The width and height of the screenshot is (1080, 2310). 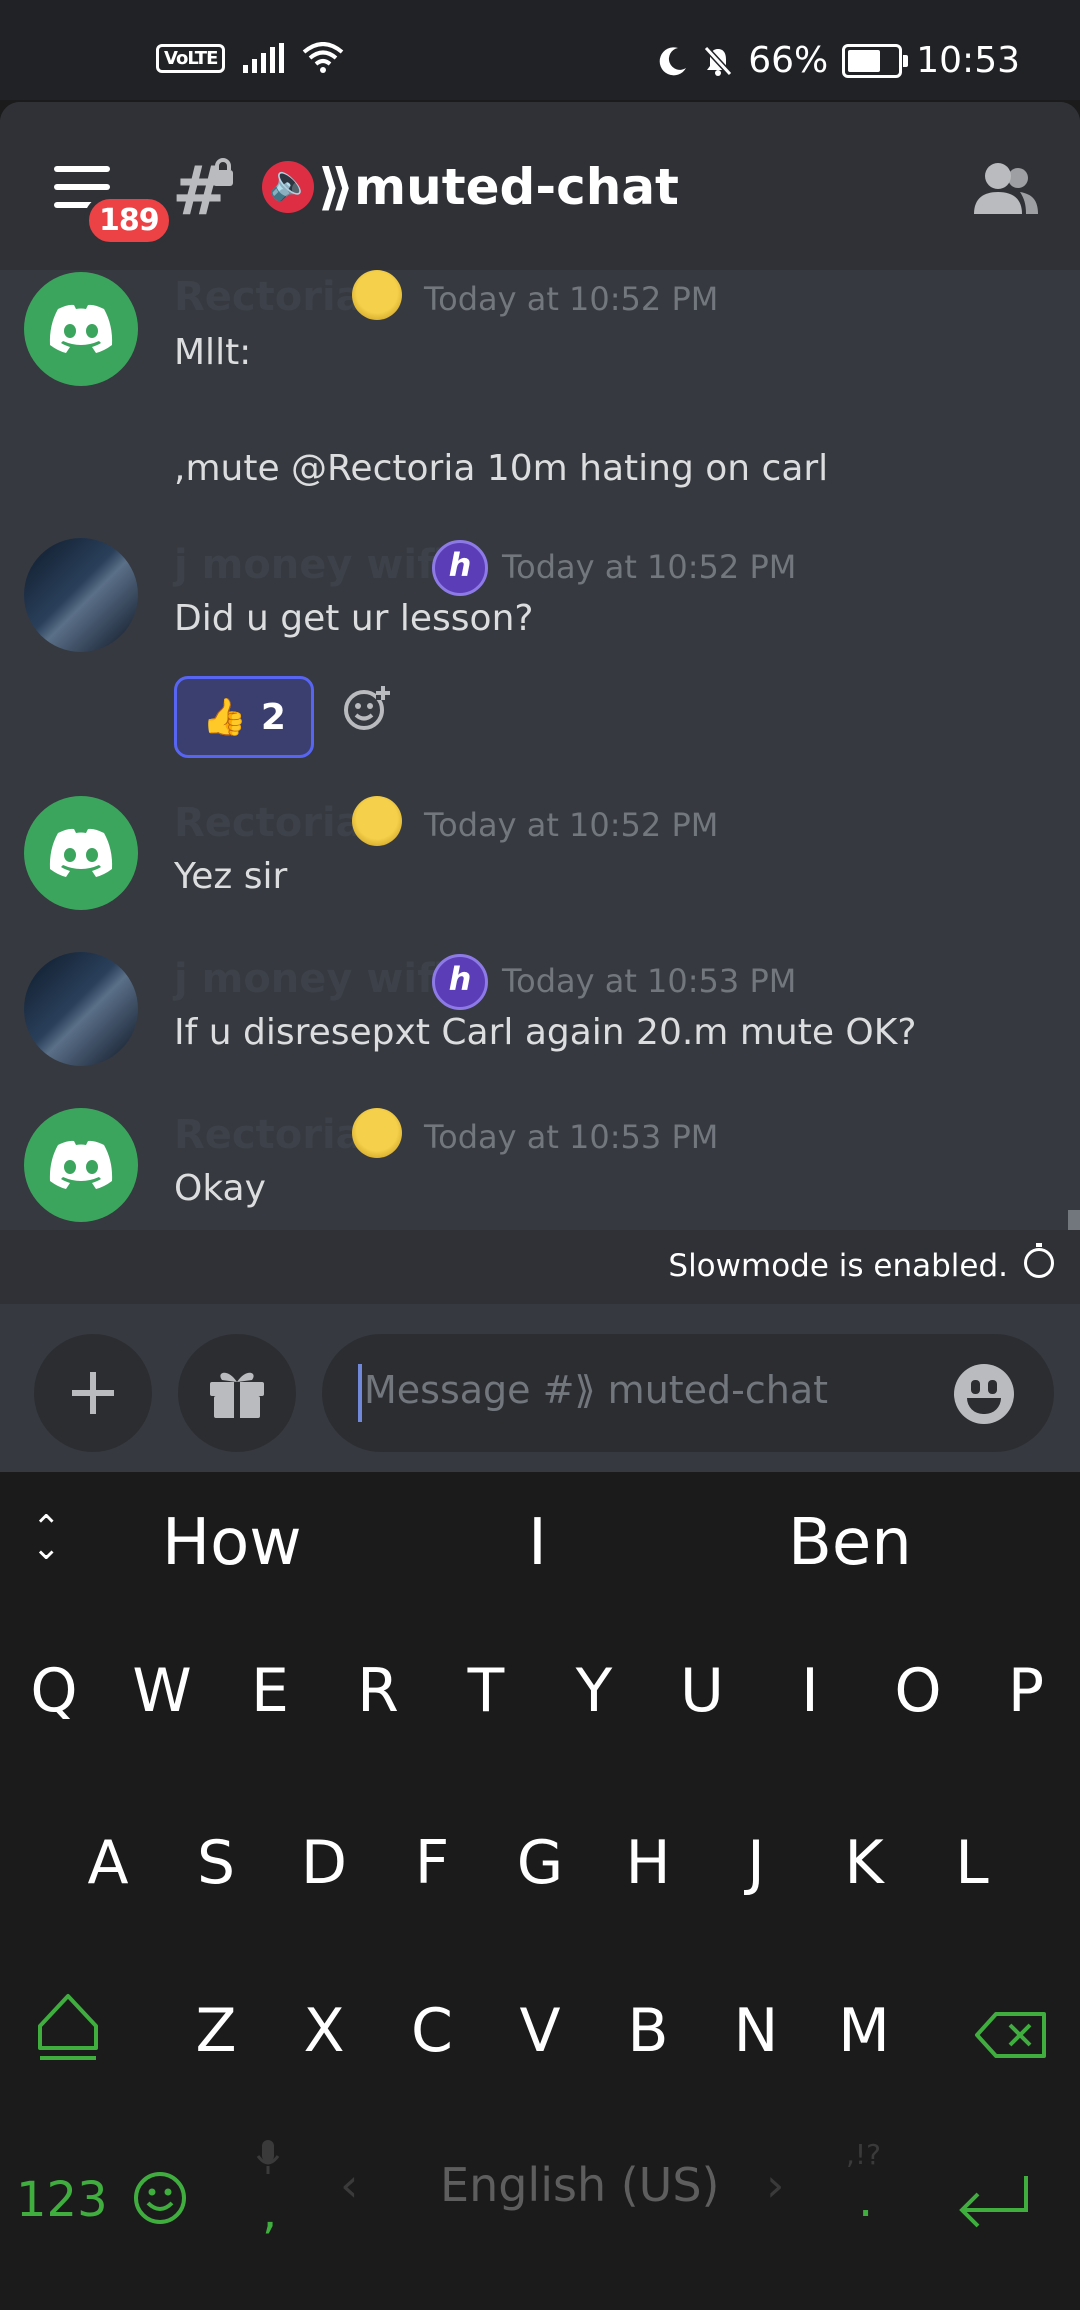 I want to click on key-u: U, so click(x=702, y=1691).